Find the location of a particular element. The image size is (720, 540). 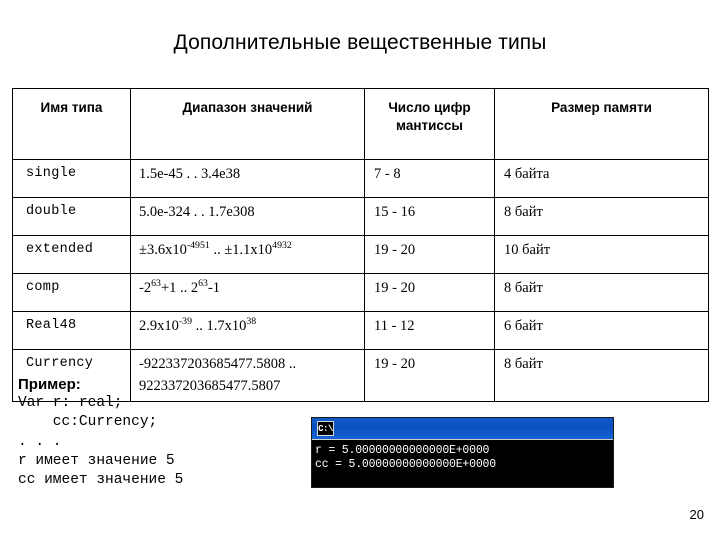

console-titlebar: C:\ is located at coordinates (462, 429).